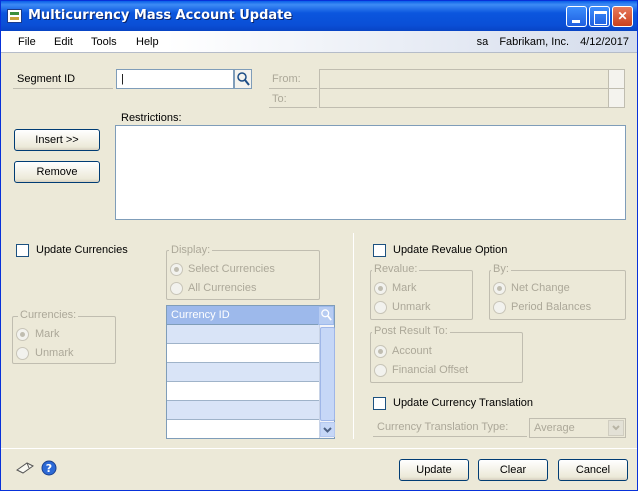  I want to click on by-net-change-radio, so click(499, 288).